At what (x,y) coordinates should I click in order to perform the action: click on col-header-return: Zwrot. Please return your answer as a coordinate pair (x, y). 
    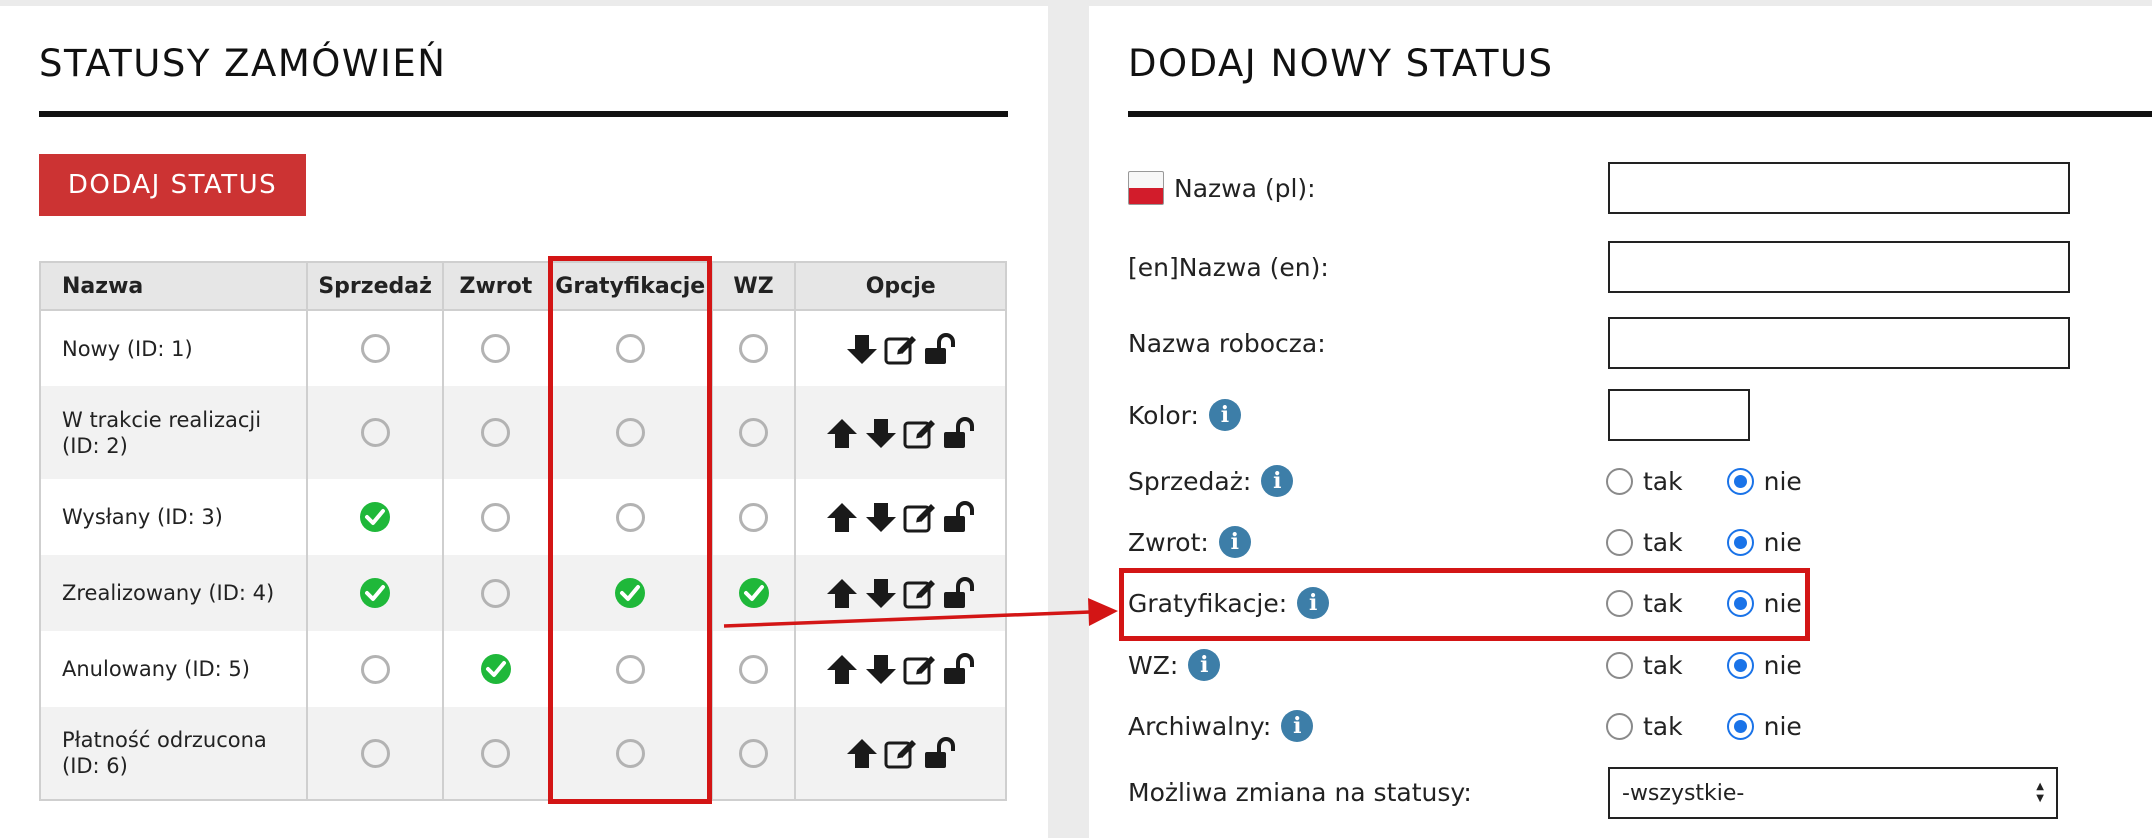
    Looking at the image, I should click on (496, 286).